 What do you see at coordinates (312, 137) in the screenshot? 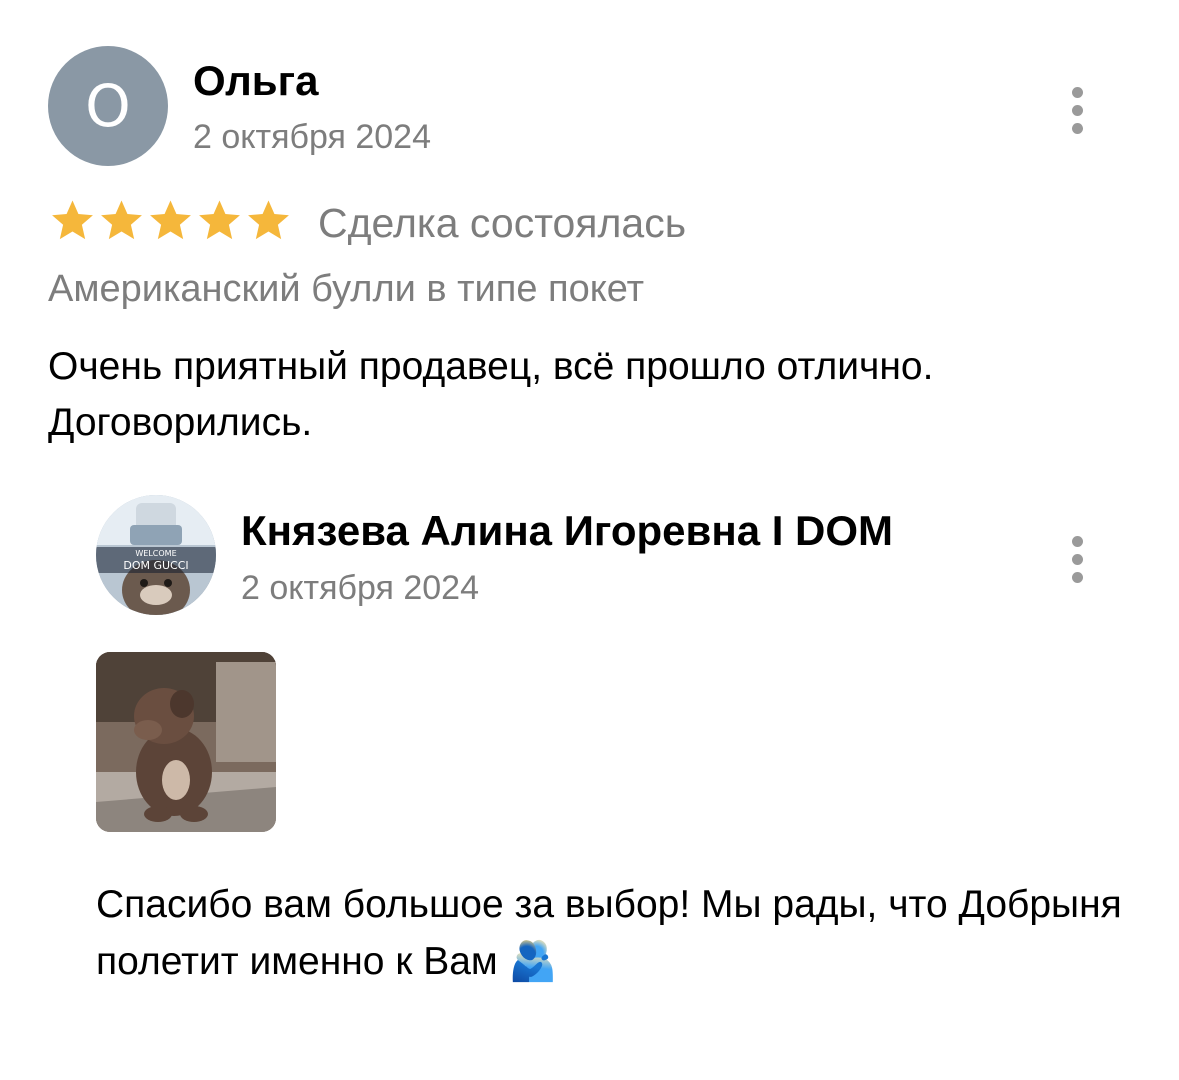
I see `review-date: 2 октября 2024` at bounding box center [312, 137].